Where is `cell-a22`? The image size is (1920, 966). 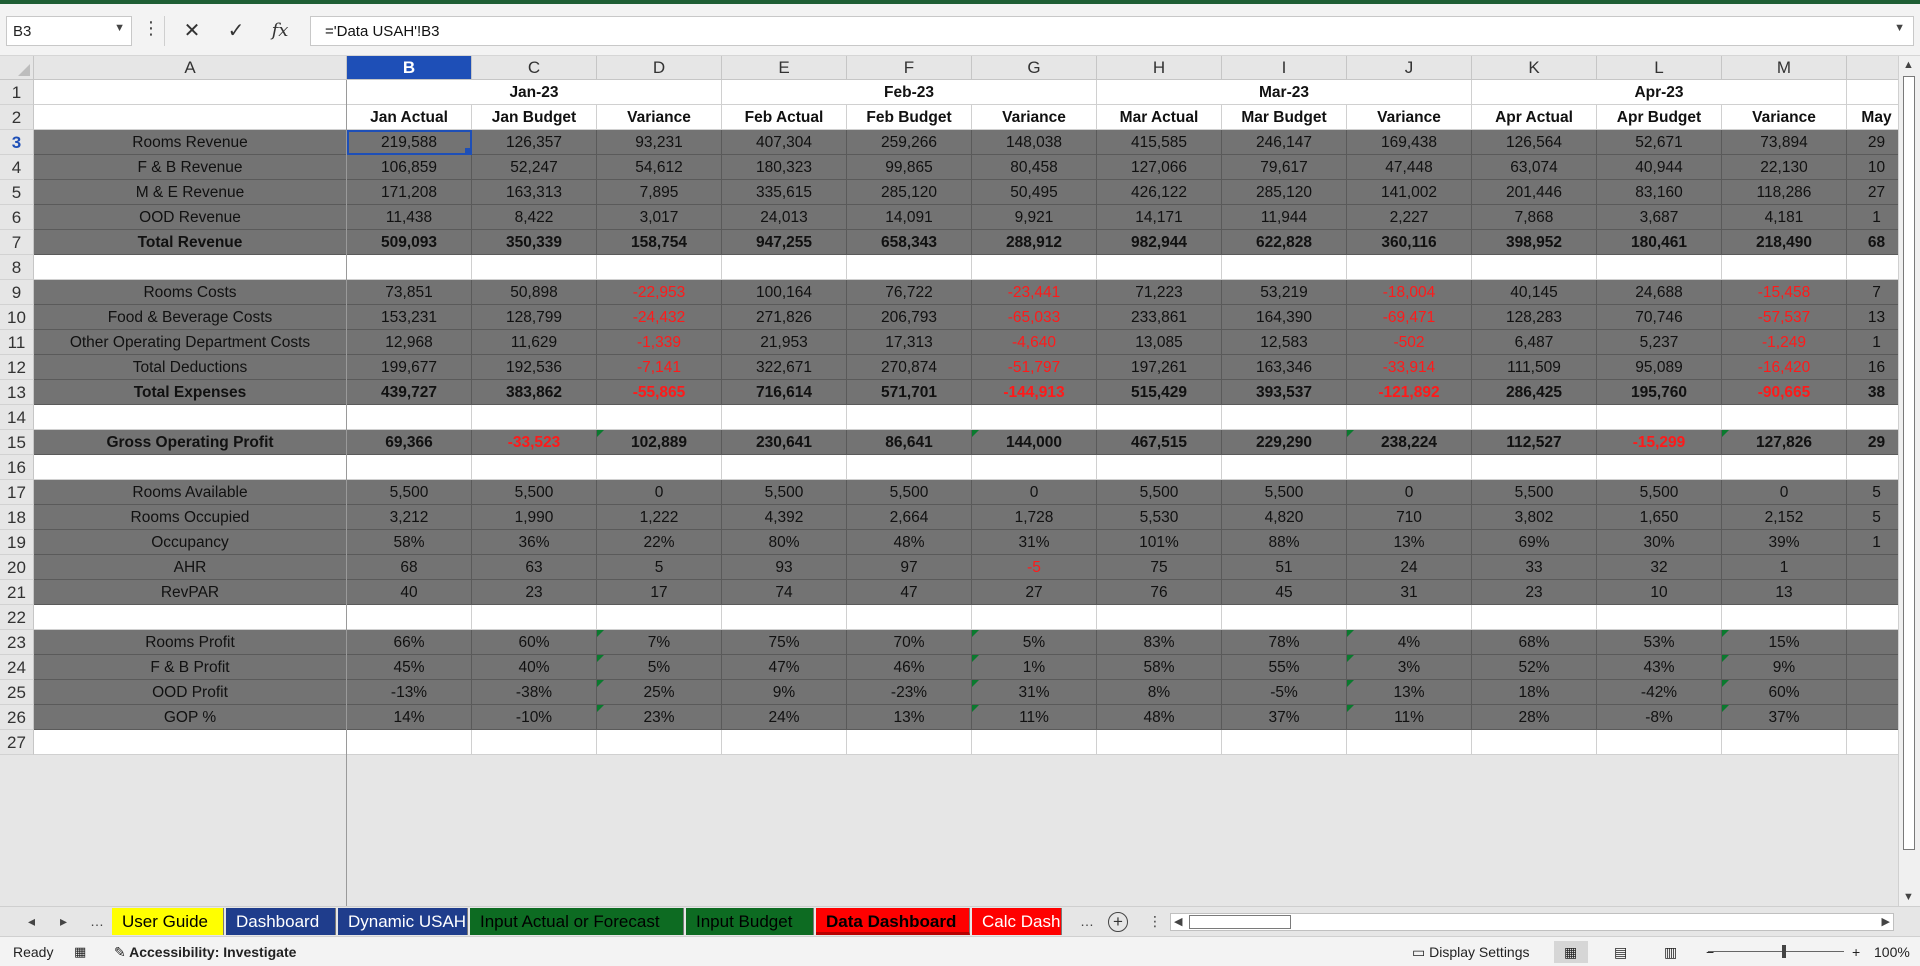
cell-a22 is located at coordinates (190, 617).